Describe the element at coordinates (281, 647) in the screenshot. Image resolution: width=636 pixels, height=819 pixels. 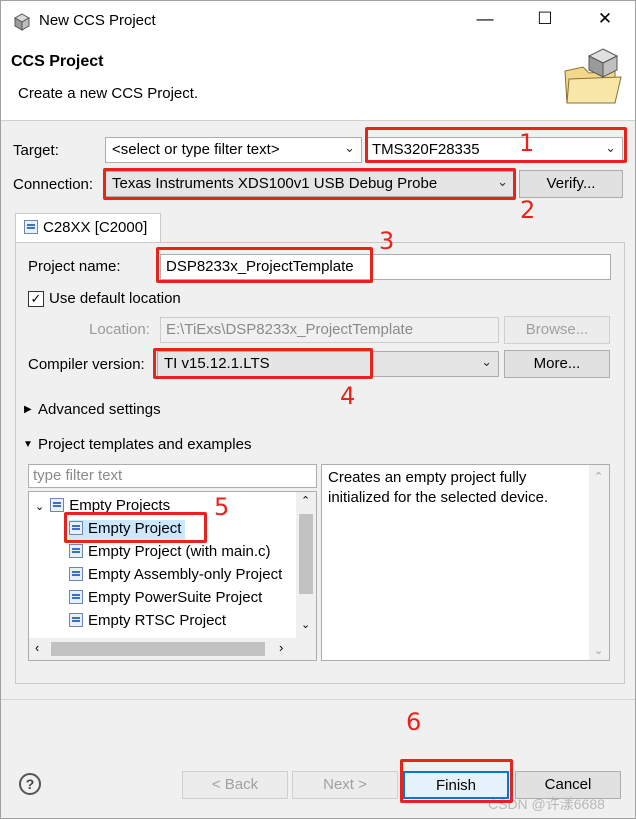
I see `chevron-right-icon: ›` at that location.